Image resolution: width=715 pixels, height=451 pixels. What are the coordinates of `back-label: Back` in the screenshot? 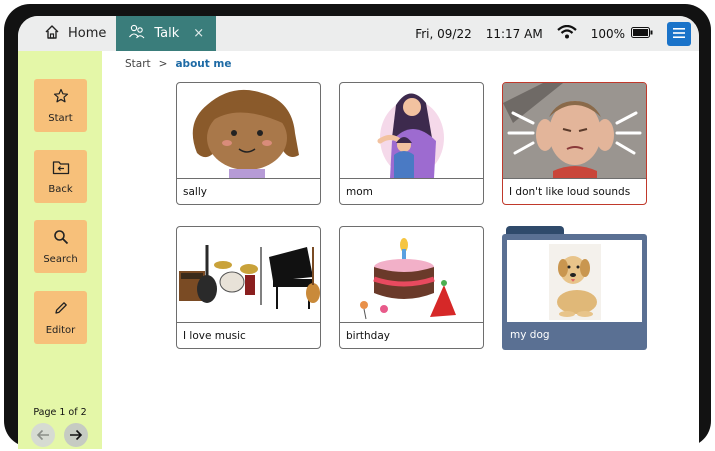 It's located at (60, 189).